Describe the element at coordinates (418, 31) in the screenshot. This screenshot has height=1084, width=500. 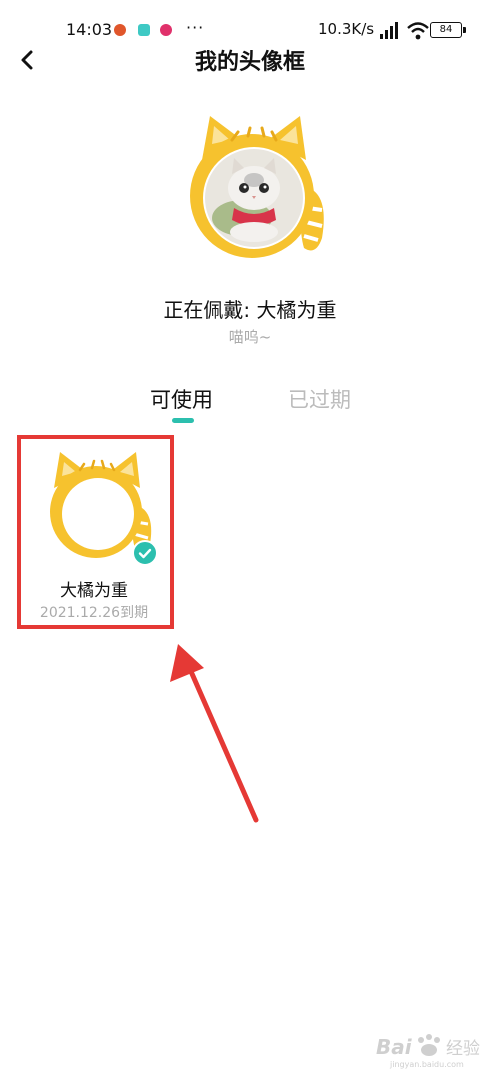
I see `wifi-icon` at that location.